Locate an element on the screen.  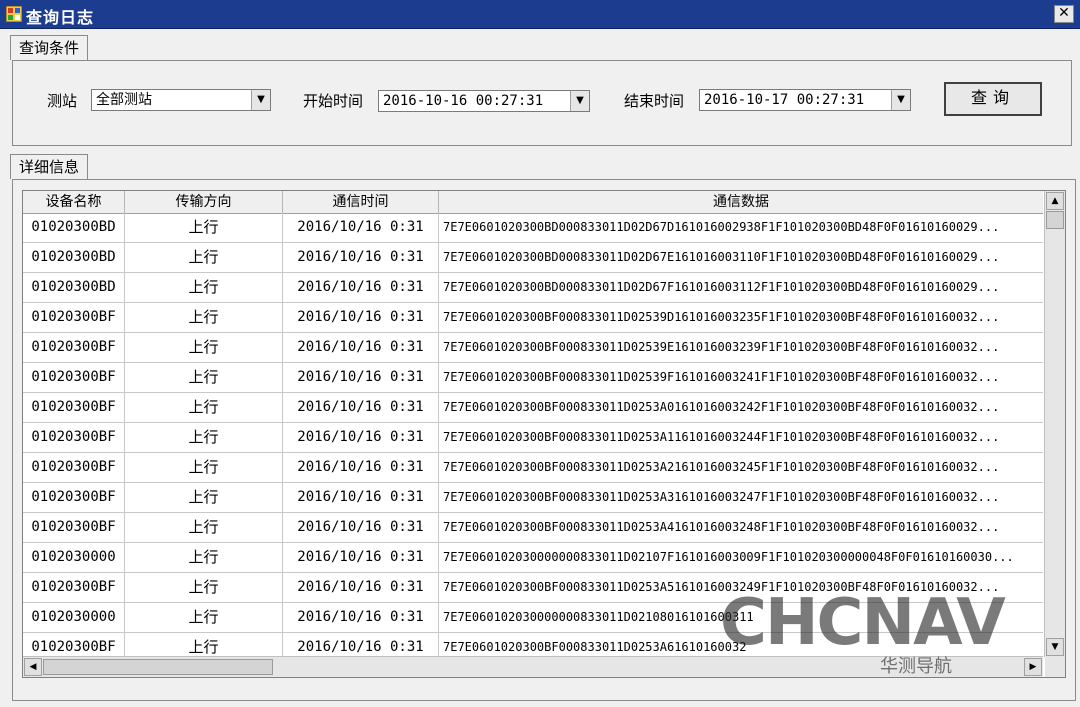
start-time-picker: 2016-10-16 00:27:31 ▼ is located at coordinates (484, 101).